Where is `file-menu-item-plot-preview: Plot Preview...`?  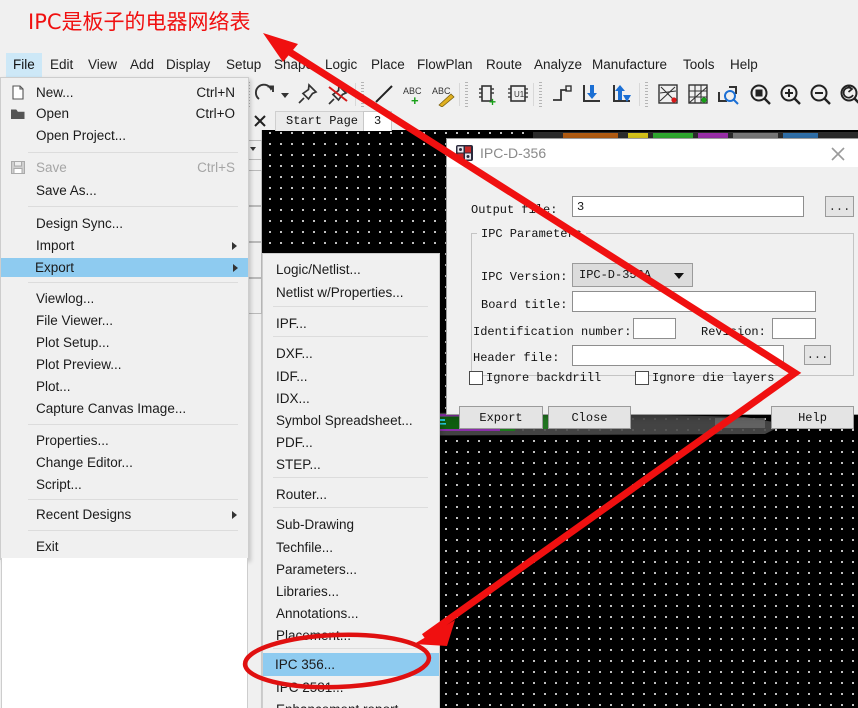 file-menu-item-plot-preview: Plot Preview... is located at coordinates (124, 364).